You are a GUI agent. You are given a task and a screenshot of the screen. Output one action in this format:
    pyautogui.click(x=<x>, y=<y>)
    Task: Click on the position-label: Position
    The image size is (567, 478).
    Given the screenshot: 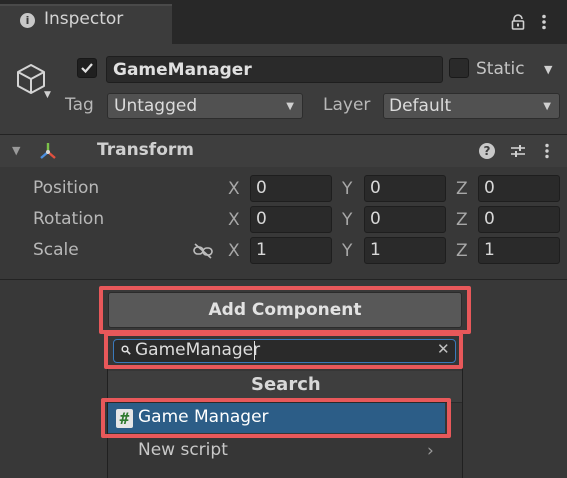 What is the action you would take?
    pyautogui.click(x=66, y=188)
    